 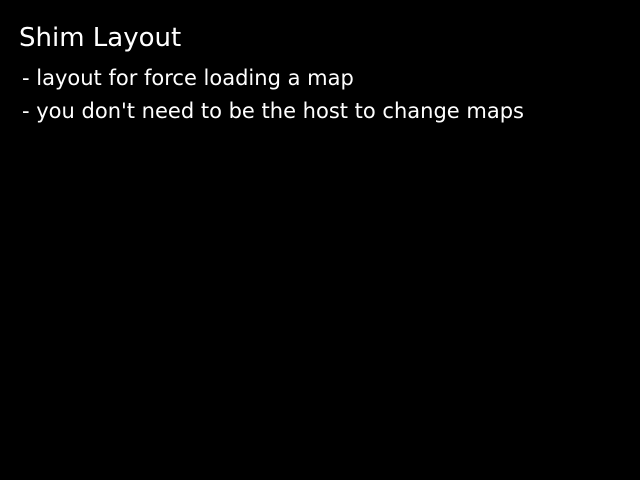 I want to click on note-item: - layout for force loading a map, so click(x=188, y=78).